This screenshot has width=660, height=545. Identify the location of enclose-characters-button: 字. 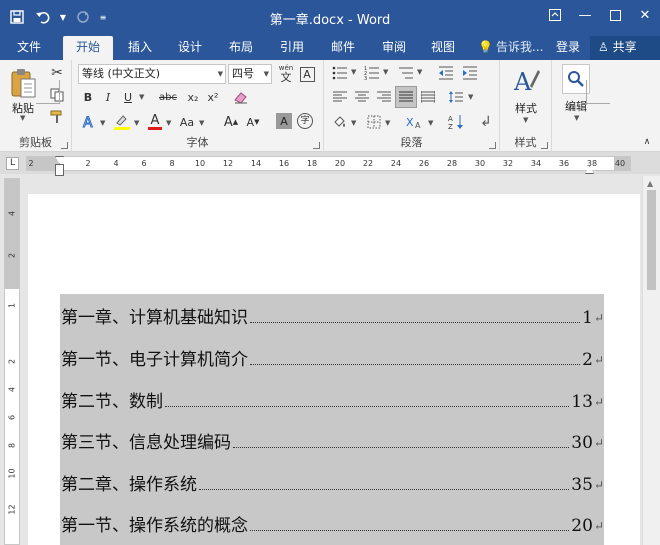
(305, 121).